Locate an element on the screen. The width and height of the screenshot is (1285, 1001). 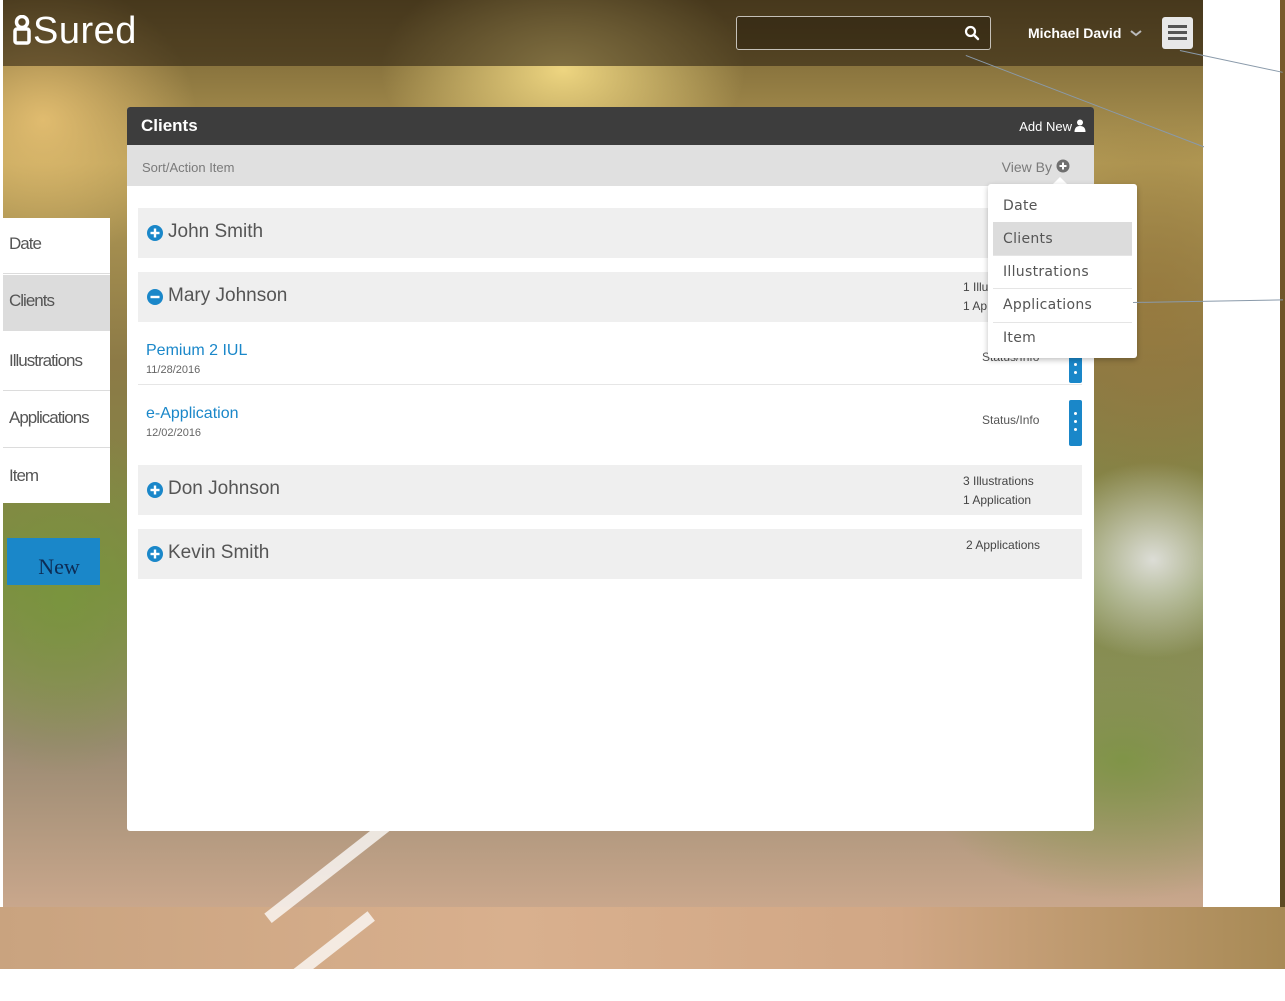
search-input is located at coordinates (852, 33).